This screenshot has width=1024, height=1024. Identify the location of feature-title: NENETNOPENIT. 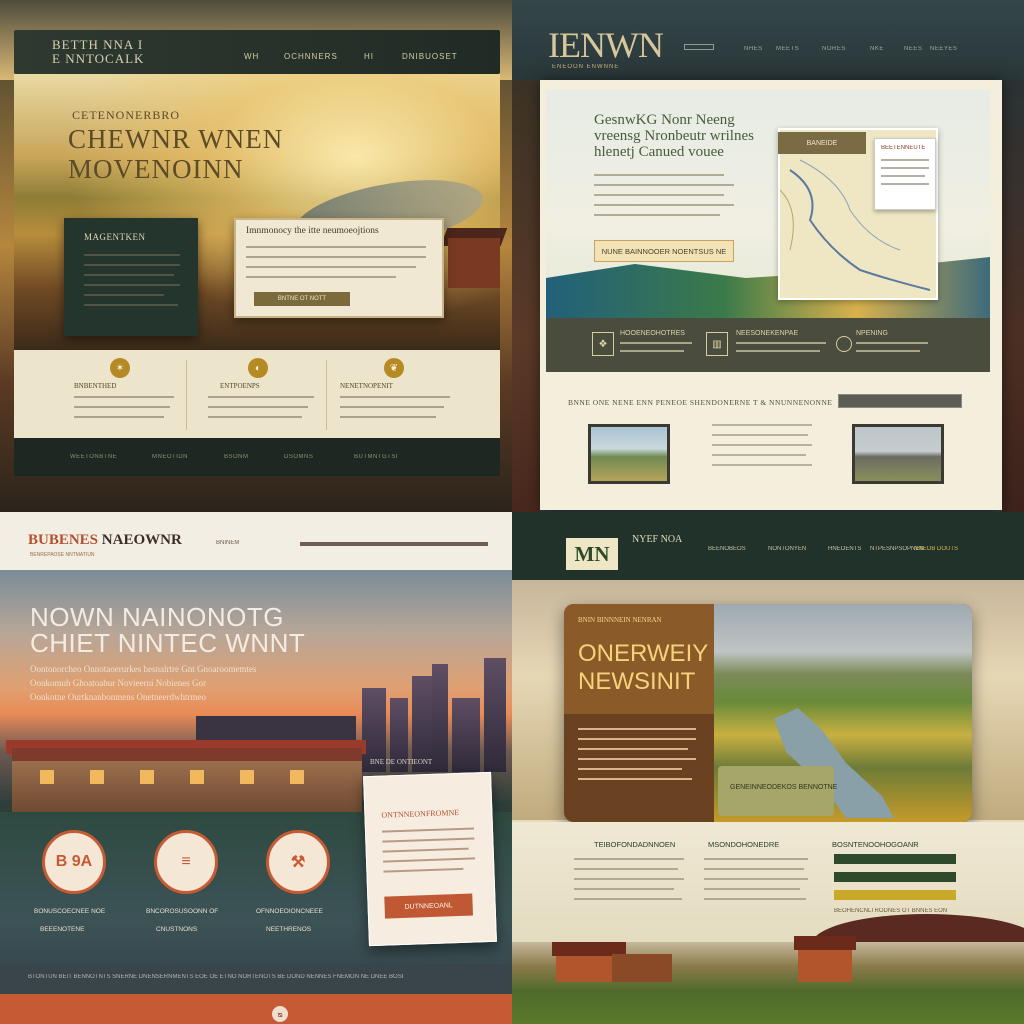
(366, 386).